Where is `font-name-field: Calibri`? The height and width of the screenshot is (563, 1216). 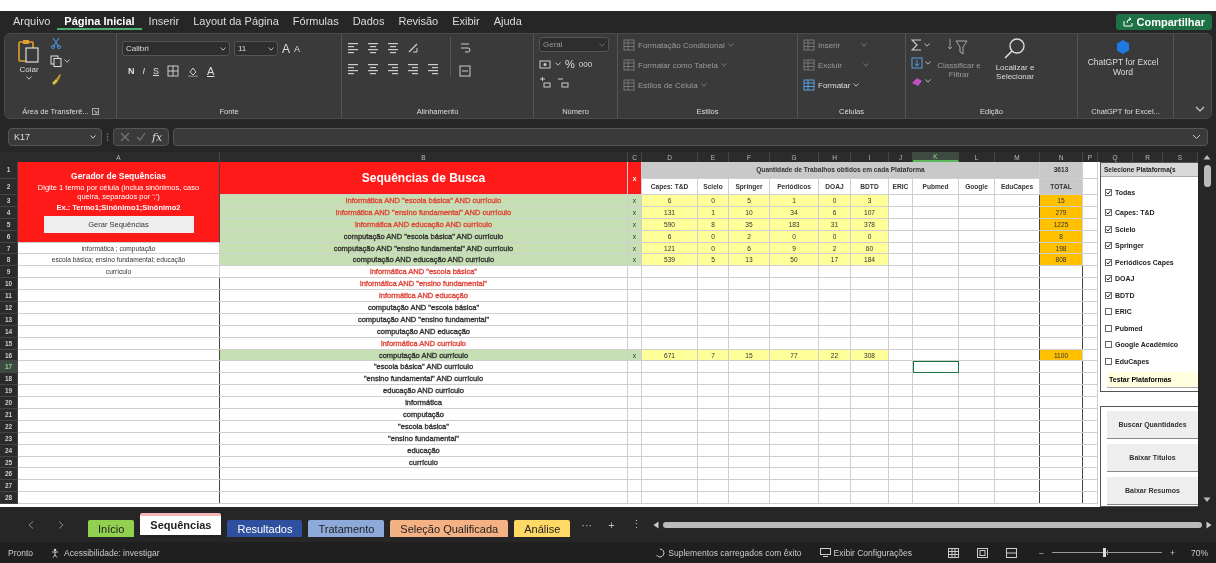 font-name-field: Calibri is located at coordinates (176, 48).